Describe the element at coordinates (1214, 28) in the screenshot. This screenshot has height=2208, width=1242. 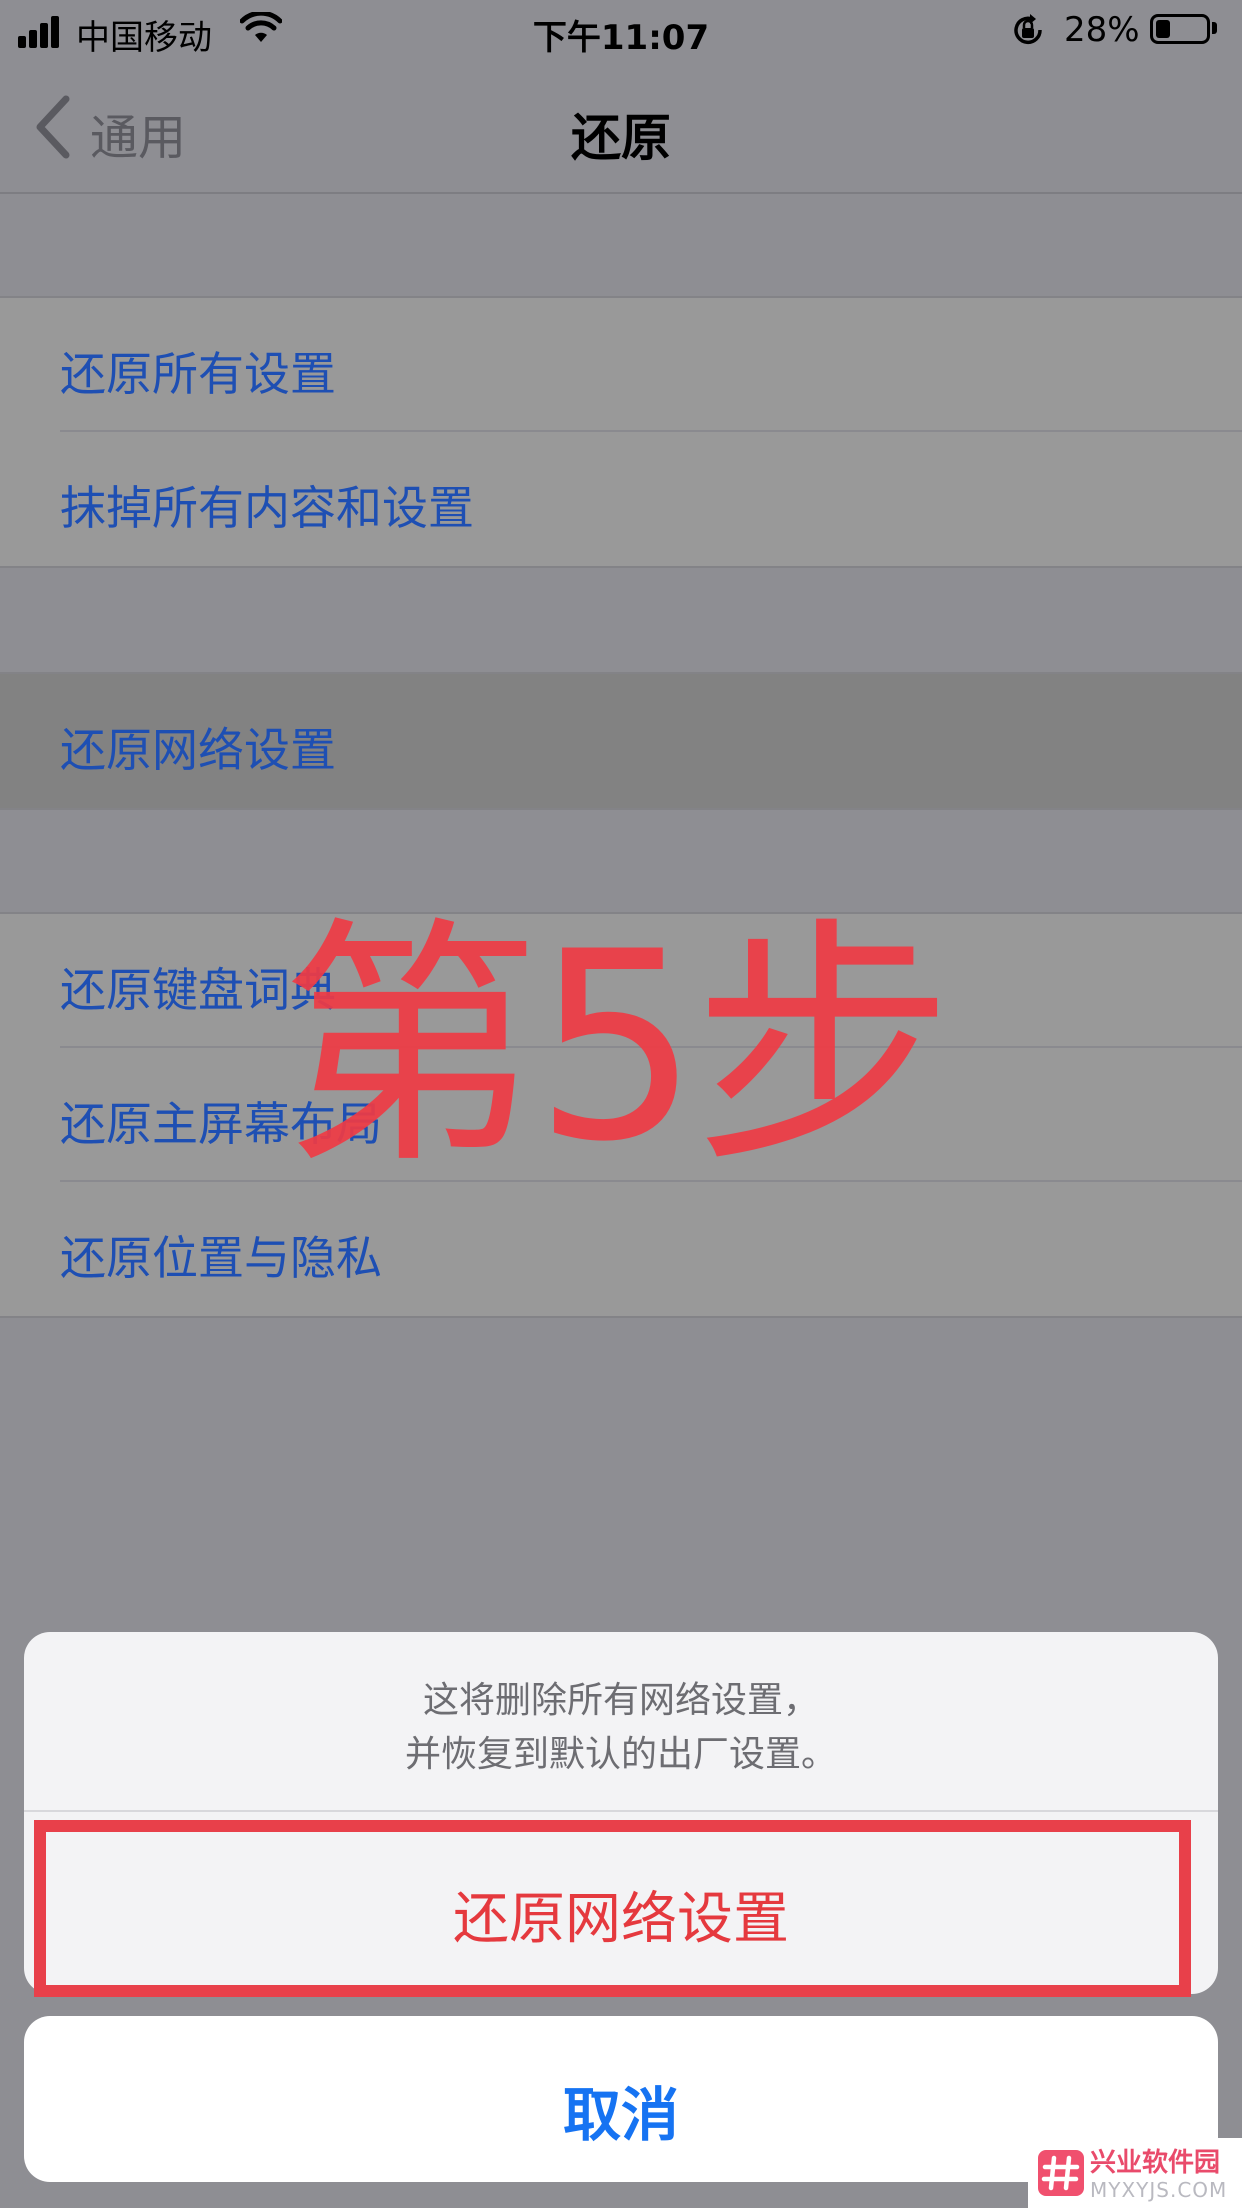
I see `battery-tip` at that location.